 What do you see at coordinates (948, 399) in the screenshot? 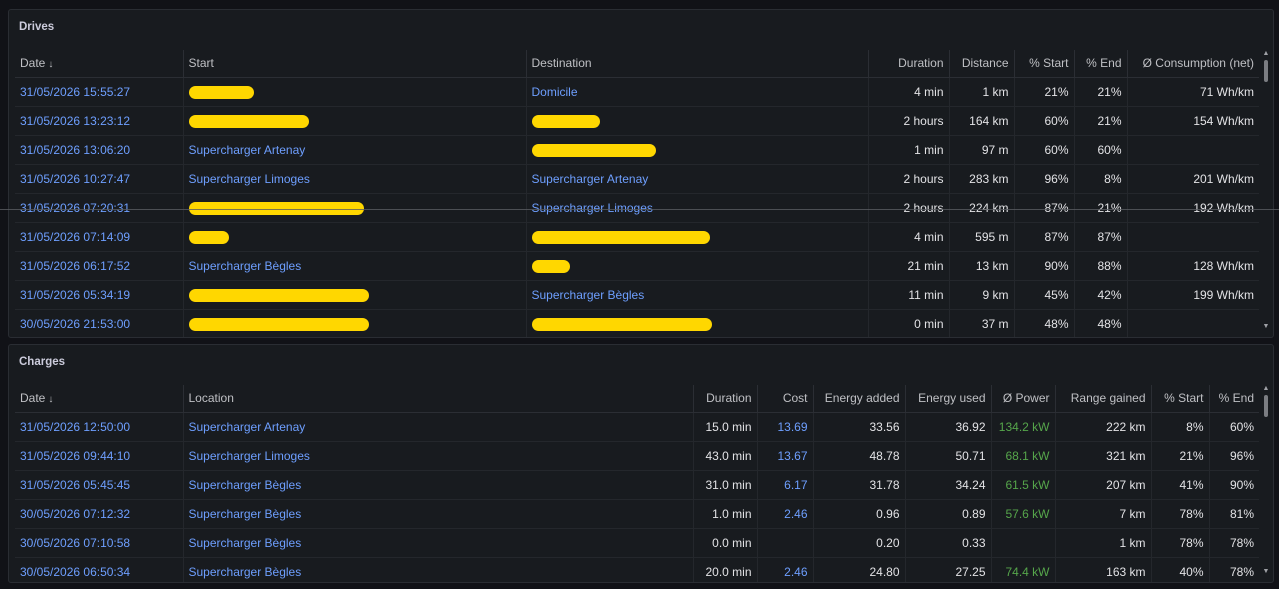
I see `column-header-energy-used: Energy used` at bounding box center [948, 399].